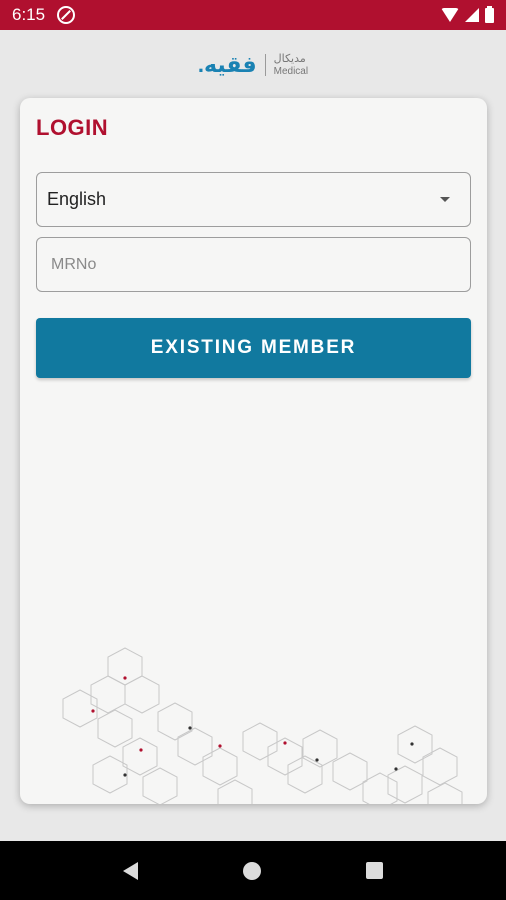  What do you see at coordinates (77, 199) in the screenshot?
I see `language-select-value: English` at bounding box center [77, 199].